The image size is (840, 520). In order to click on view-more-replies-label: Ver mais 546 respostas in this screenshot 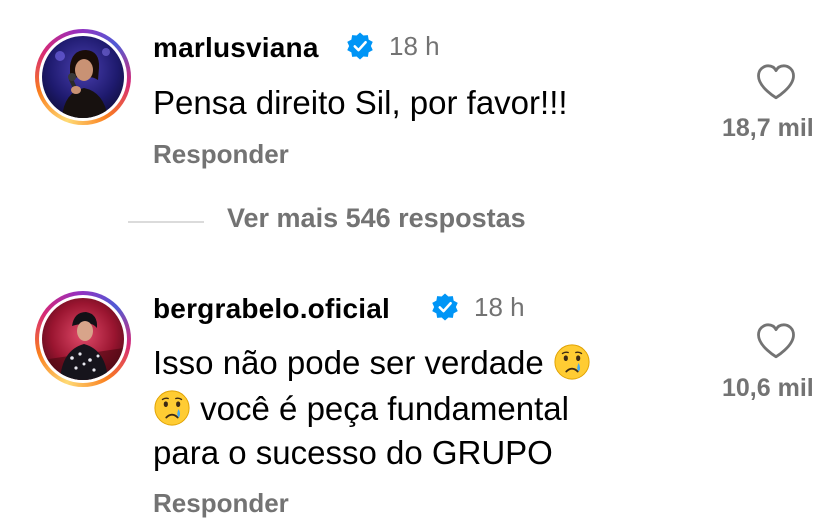, I will do `click(376, 218)`.